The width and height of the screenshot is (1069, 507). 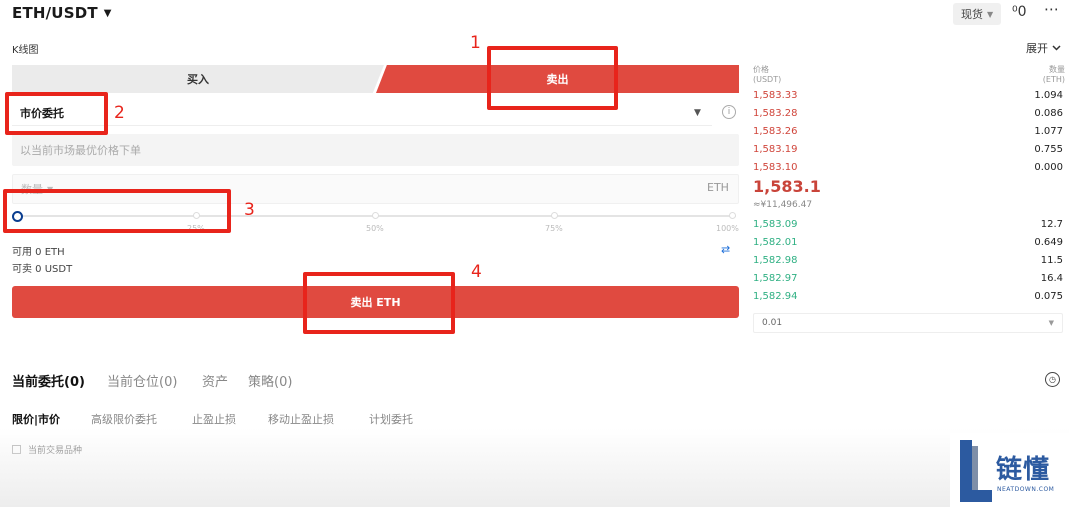 I want to click on depth-select: 0.01 ▼, so click(x=908, y=323).